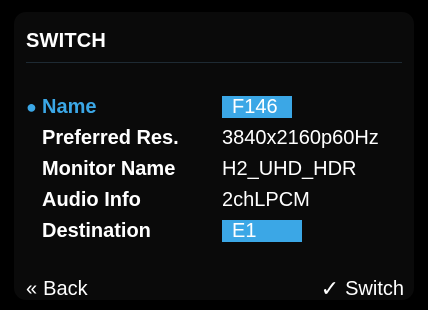  Describe the element at coordinates (257, 107) in the screenshot. I see `name-input: F146` at that location.